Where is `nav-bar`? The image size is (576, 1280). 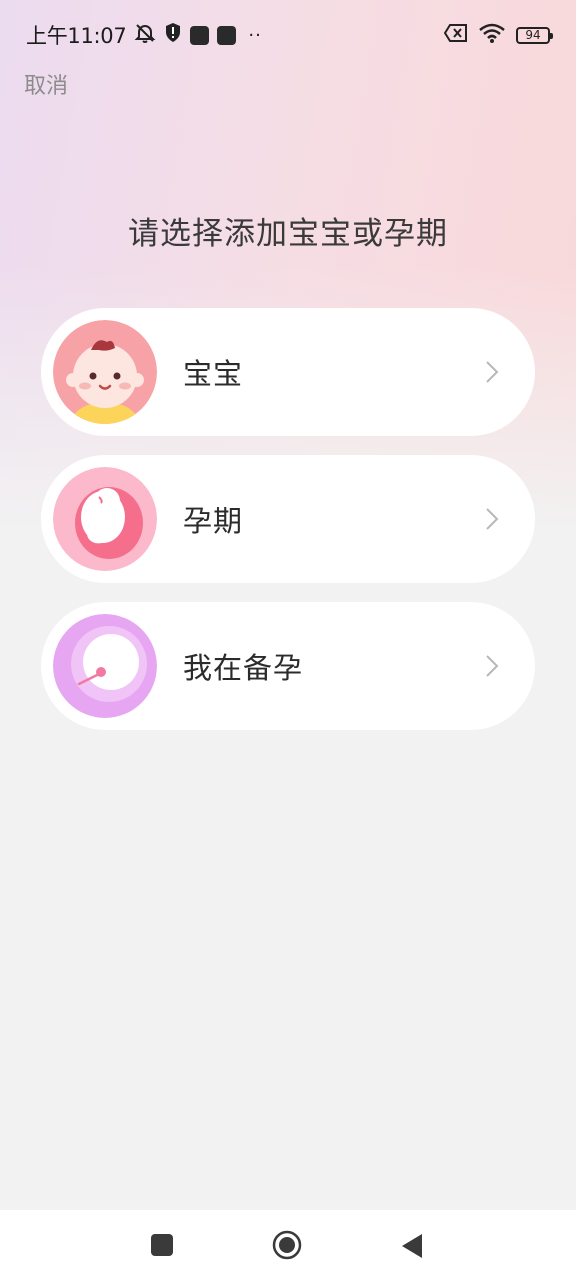
nav-bar is located at coordinates (288, 1245).